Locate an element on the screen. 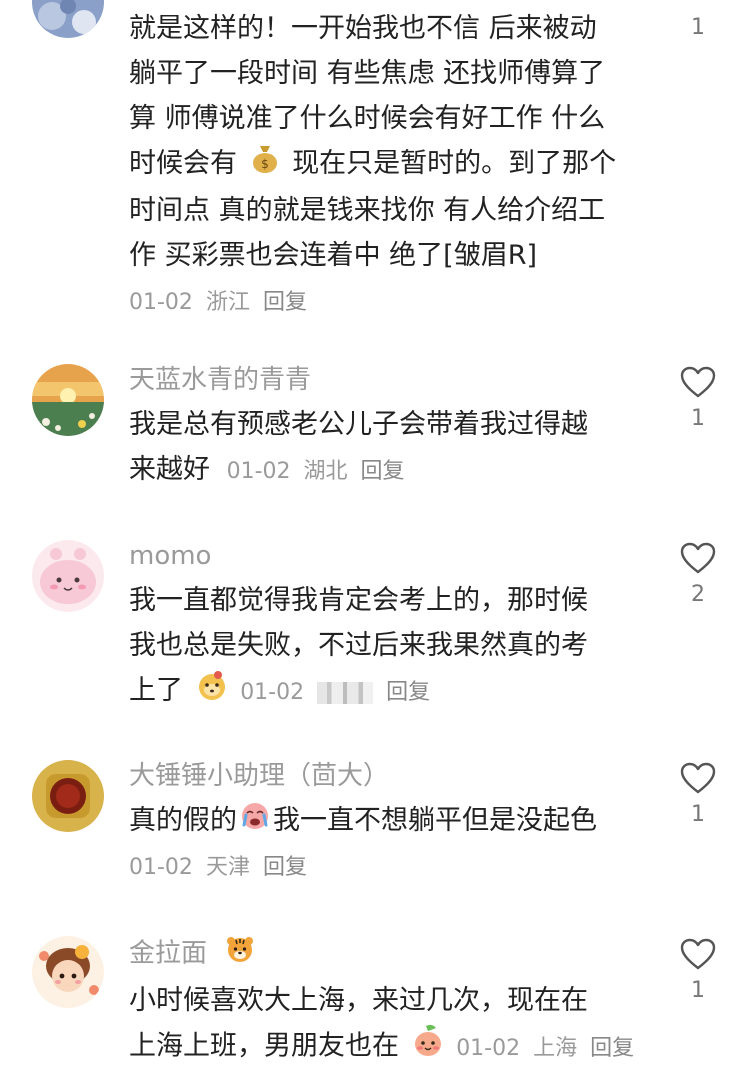 The width and height of the screenshot is (750, 1071). comment-meta: 01-02 天津 回复 is located at coordinates (389, 867).